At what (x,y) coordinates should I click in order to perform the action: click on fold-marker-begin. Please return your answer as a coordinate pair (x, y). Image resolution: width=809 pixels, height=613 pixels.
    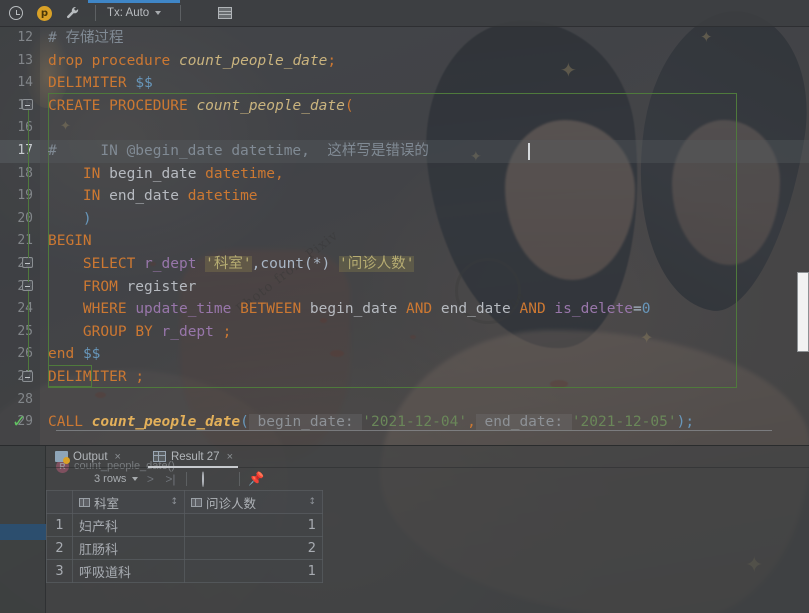
    Looking at the image, I should click on (27, 262).